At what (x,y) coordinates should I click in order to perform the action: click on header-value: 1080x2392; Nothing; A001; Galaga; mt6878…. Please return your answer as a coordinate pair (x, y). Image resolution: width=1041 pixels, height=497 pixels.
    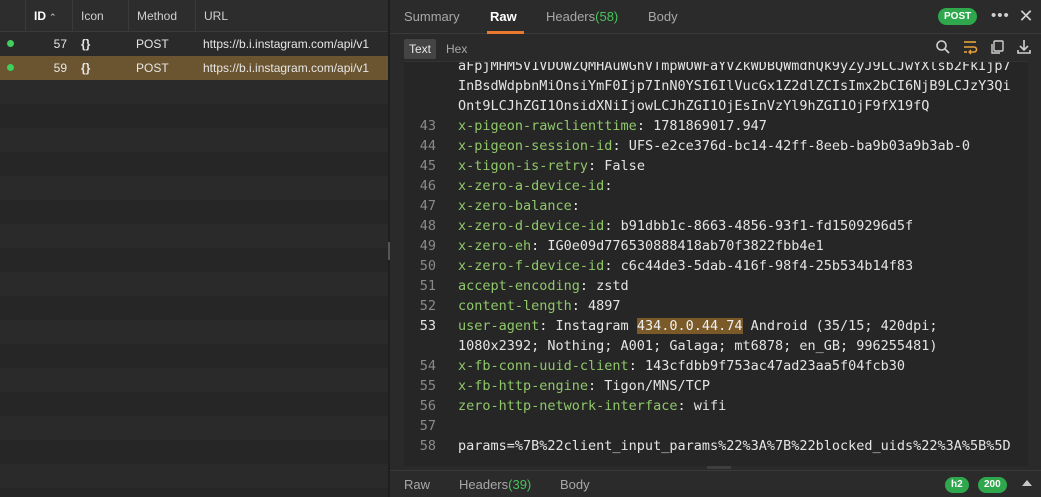
    Looking at the image, I should click on (698, 346).